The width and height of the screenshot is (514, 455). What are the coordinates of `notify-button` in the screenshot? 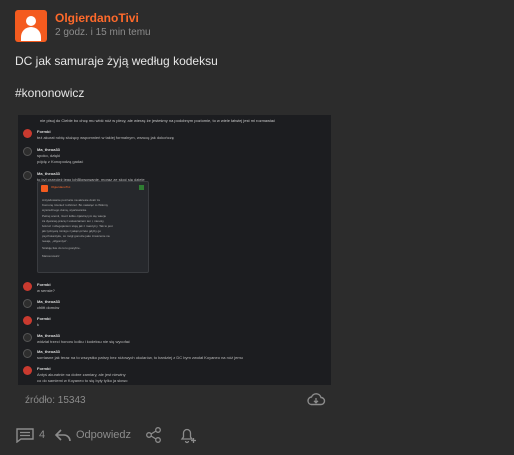 It's located at (188, 435).